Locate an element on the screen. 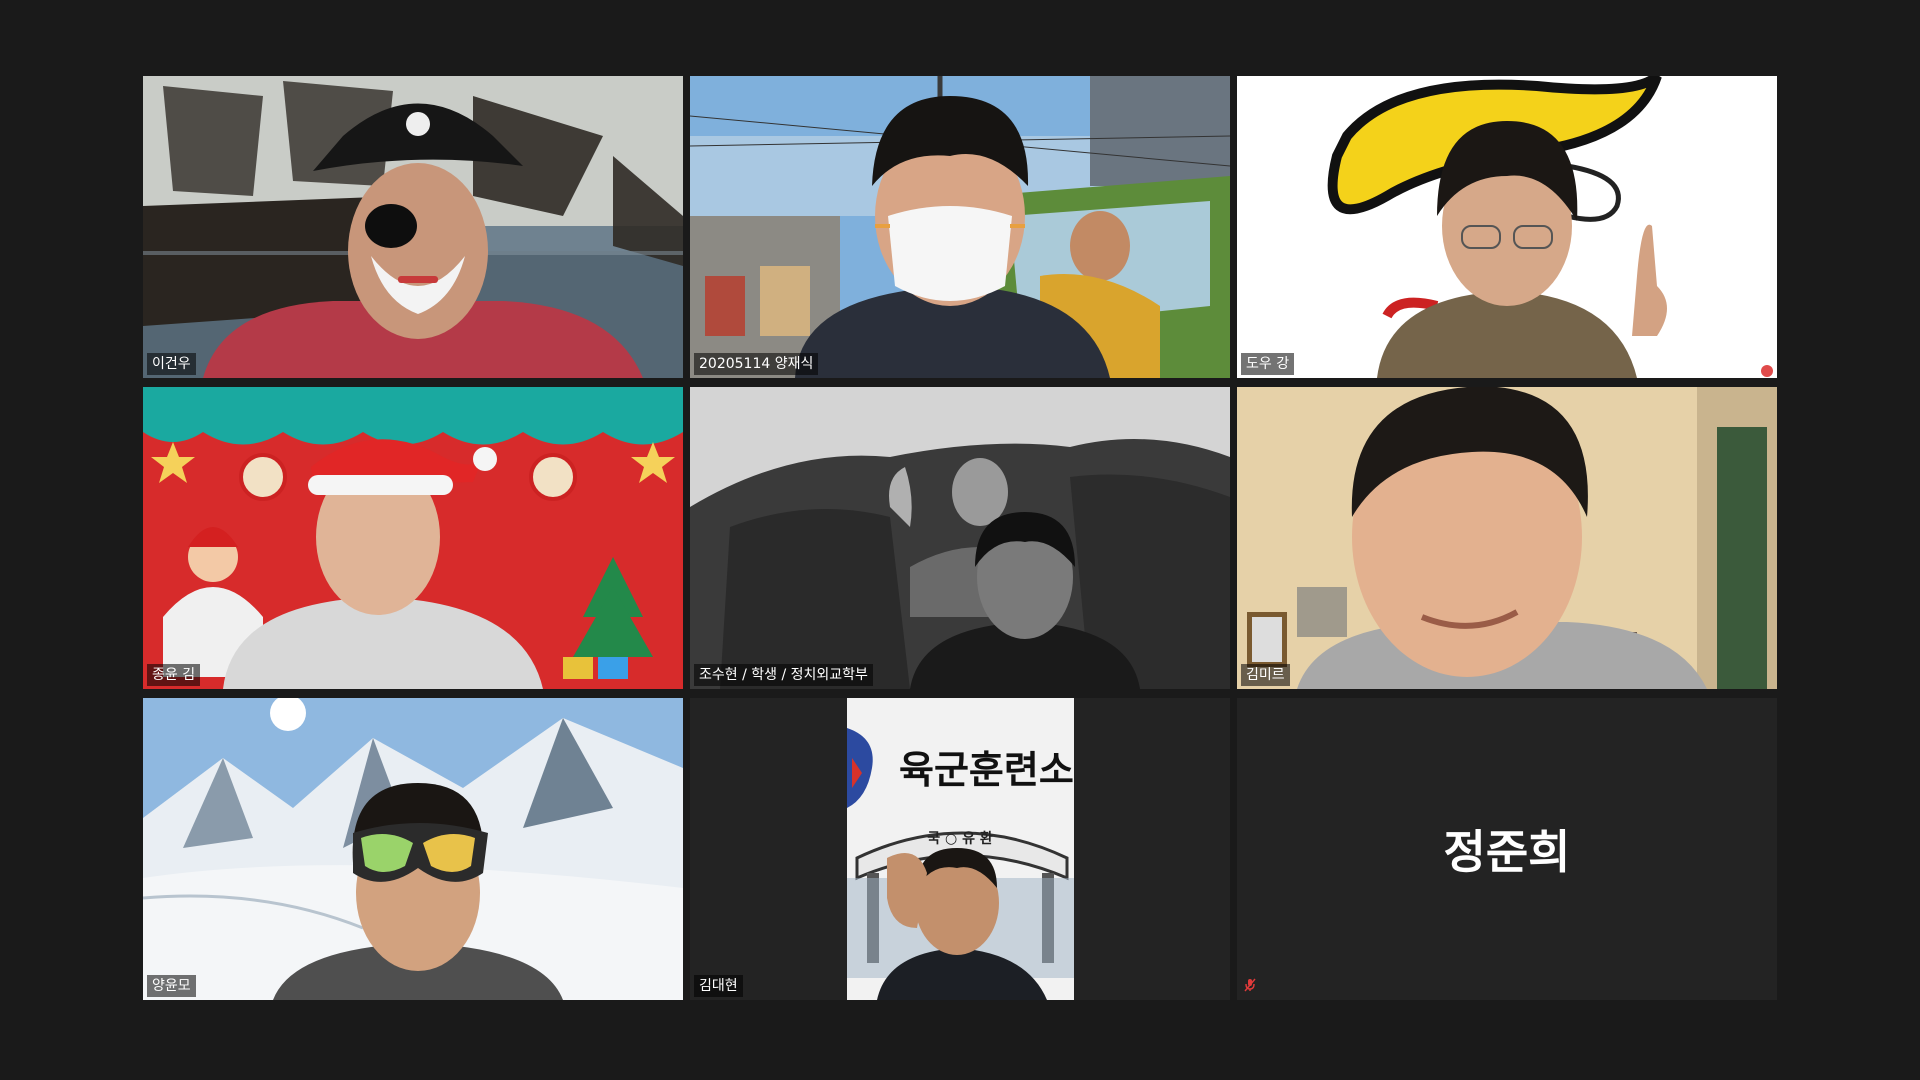  grayscale-background is located at coordinates (960, 538).